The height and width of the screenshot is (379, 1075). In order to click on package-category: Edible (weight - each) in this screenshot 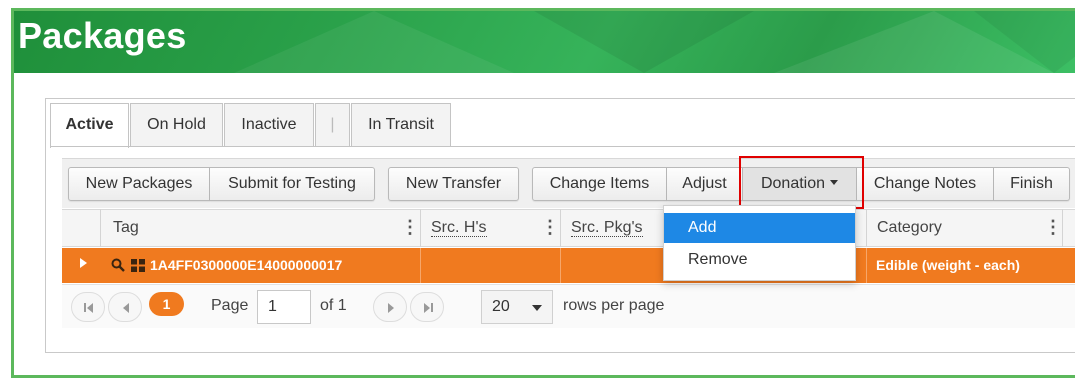, I will do `click(948, 265)`.